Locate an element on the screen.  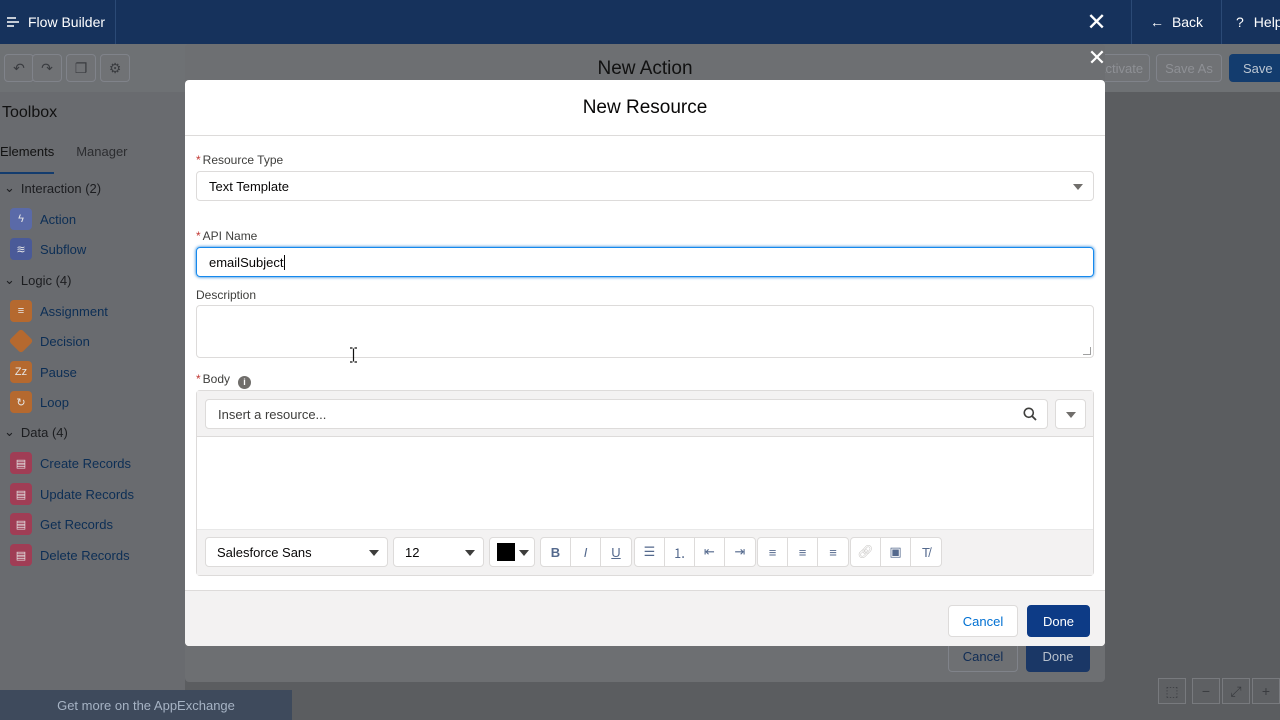
font-family-select: Salesforce Sans is located at coordinates (296, 552).